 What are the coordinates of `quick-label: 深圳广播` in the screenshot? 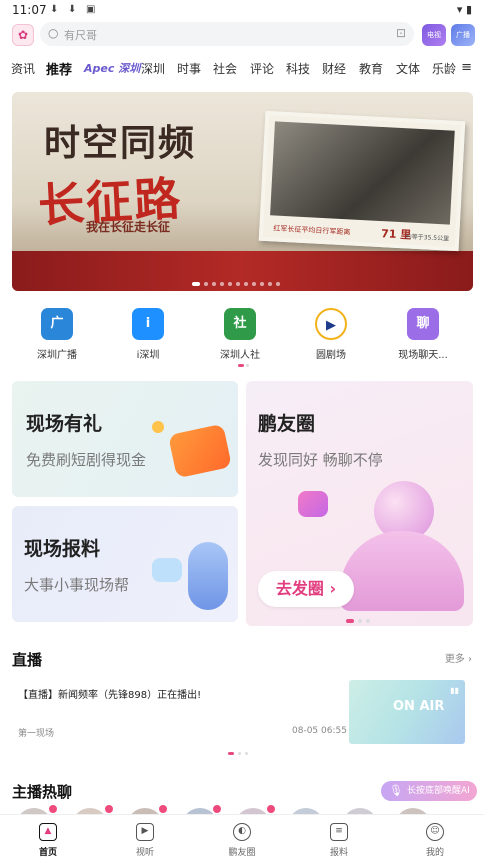 It's located at (57, 355).